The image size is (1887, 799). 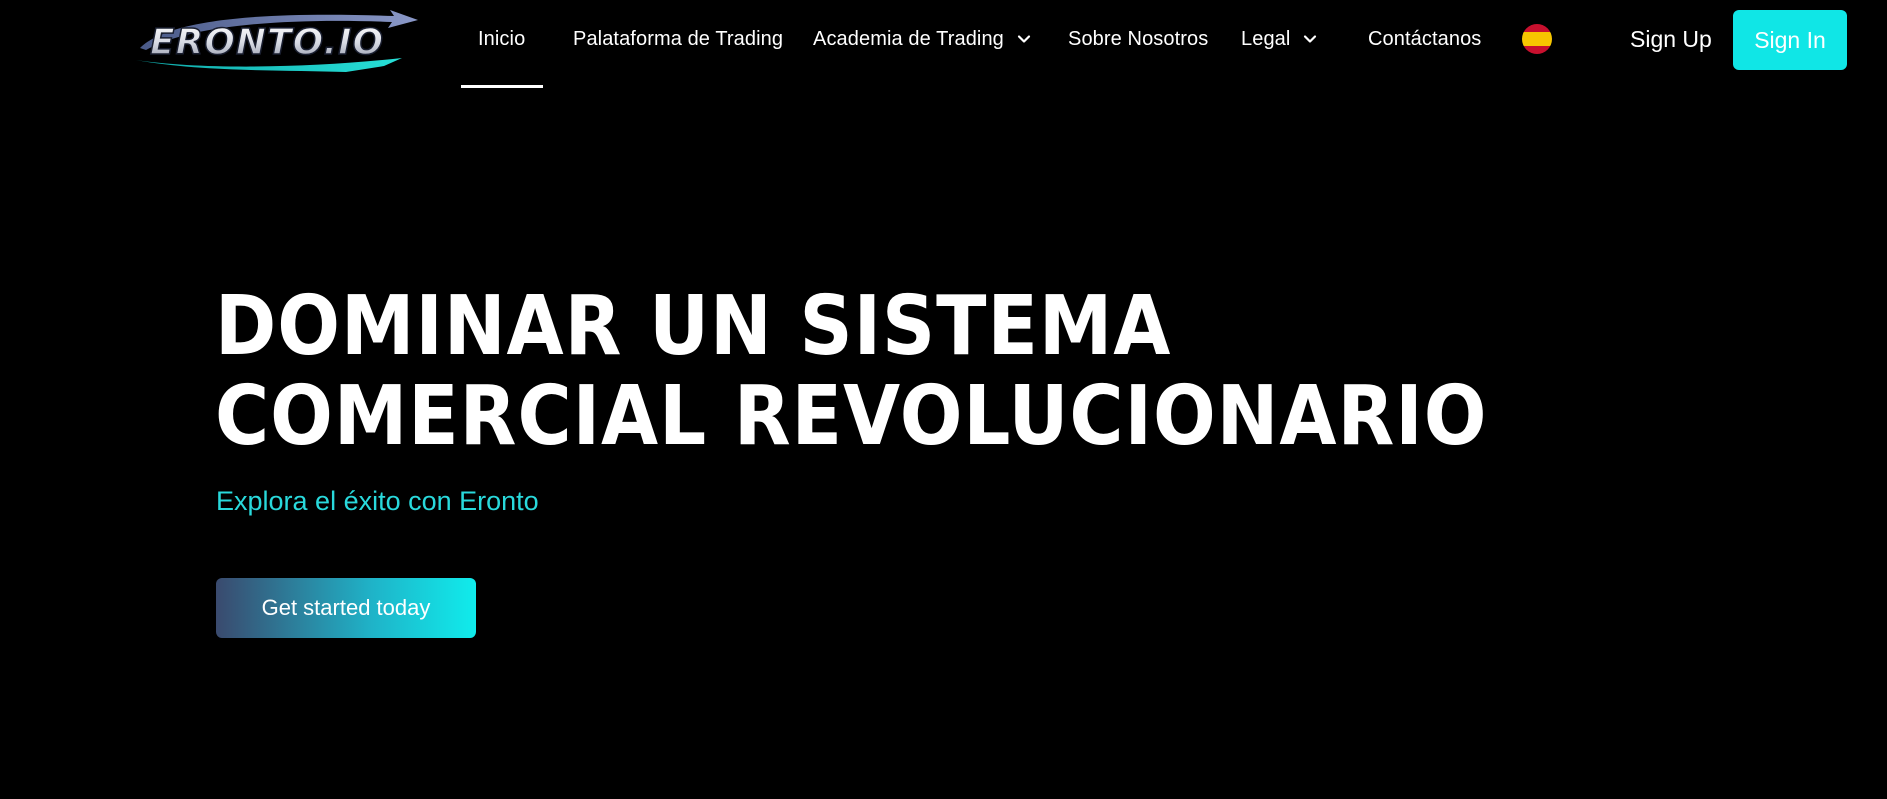 I want to click on nav-item-label: Contáctanos, so click(x=1425, y=38).